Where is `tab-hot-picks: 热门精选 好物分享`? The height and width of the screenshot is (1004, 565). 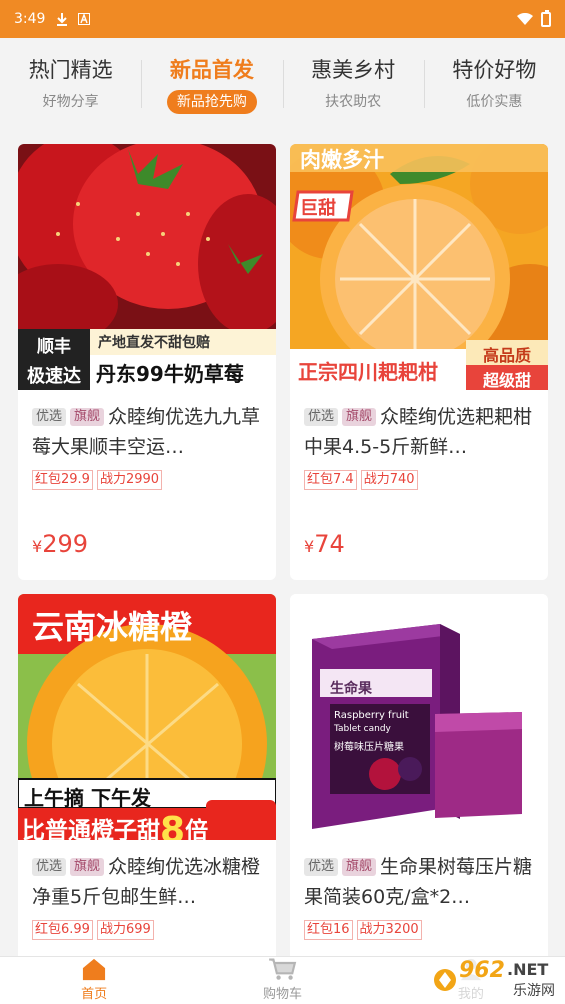
tab-hot-picks: 热门精选 好物分享 is located at coordinates (70, 84).